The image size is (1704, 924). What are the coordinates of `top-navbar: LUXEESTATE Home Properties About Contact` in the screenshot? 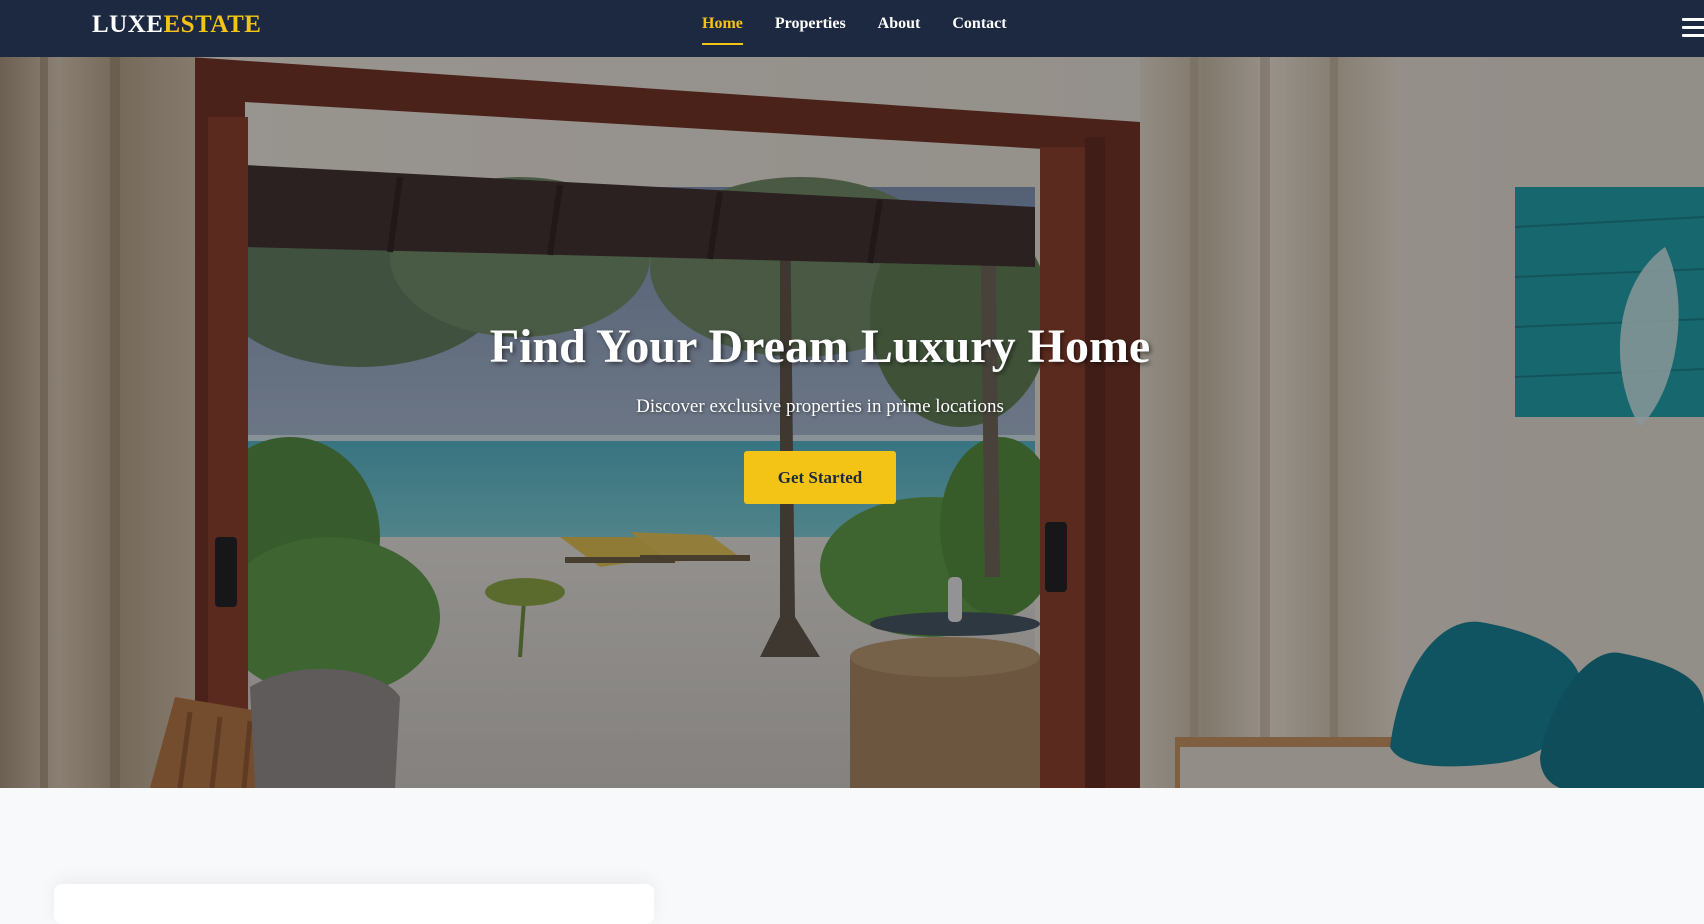 It's located at (852, 28).